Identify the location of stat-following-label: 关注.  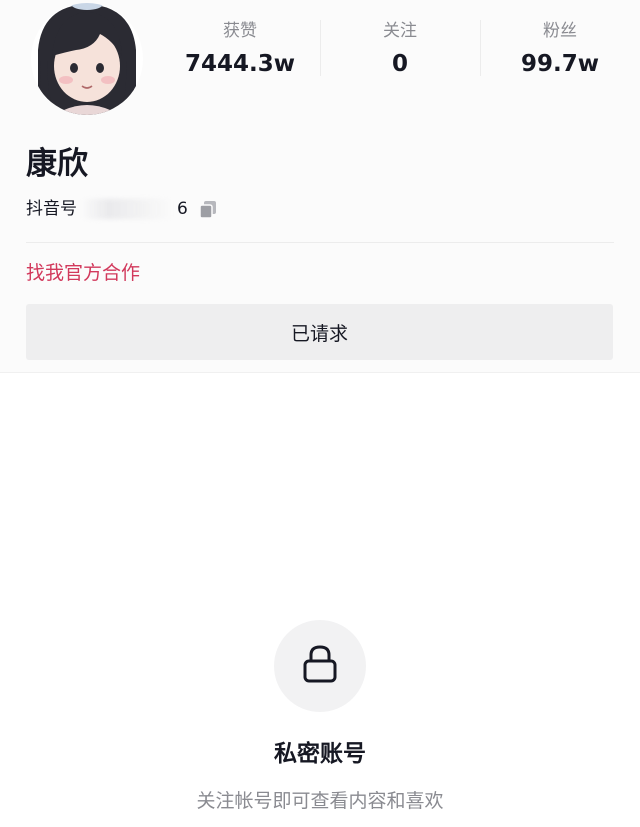
(400, 31).